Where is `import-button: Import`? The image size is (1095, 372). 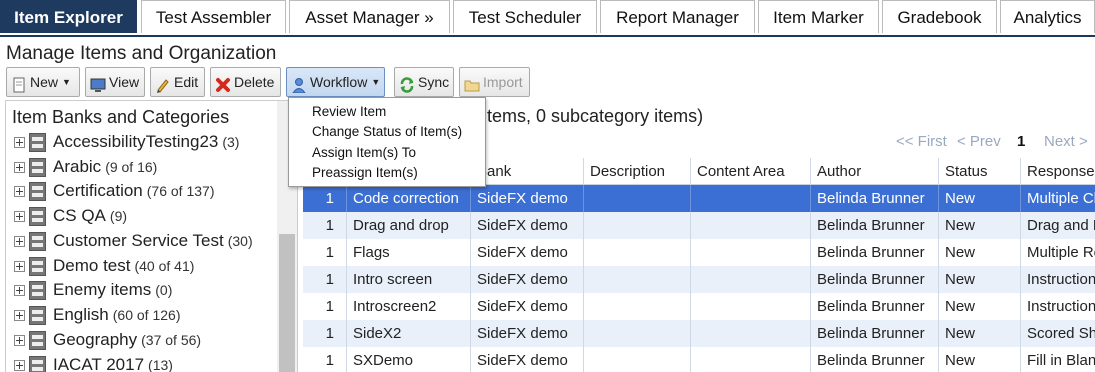
import-button: Import is located at coordinates (494, 82).